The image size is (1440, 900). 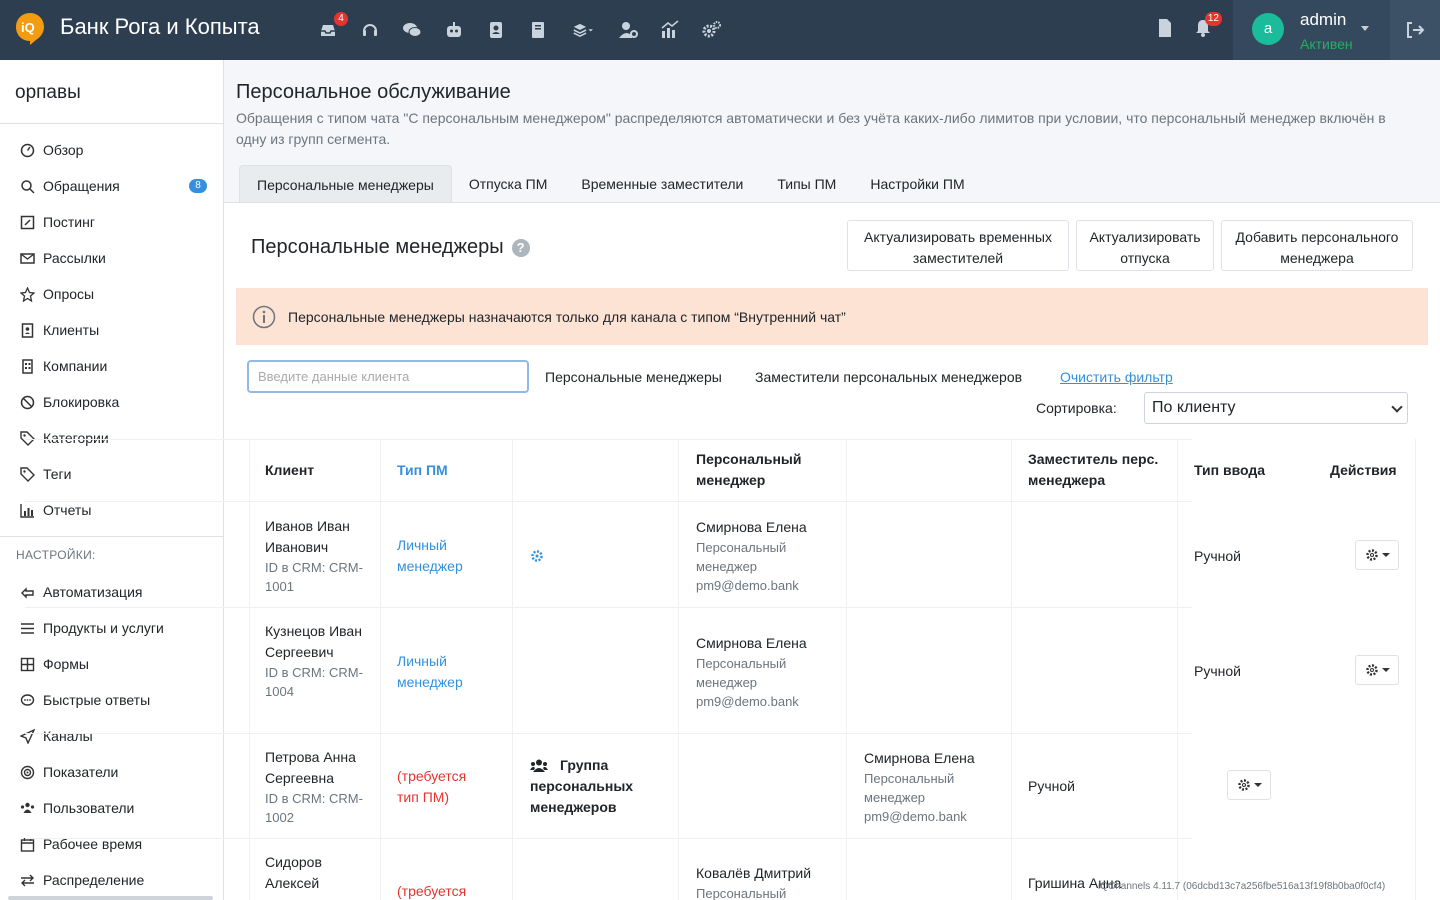 I want to click on logout-button, so click(x=1415, y=30).